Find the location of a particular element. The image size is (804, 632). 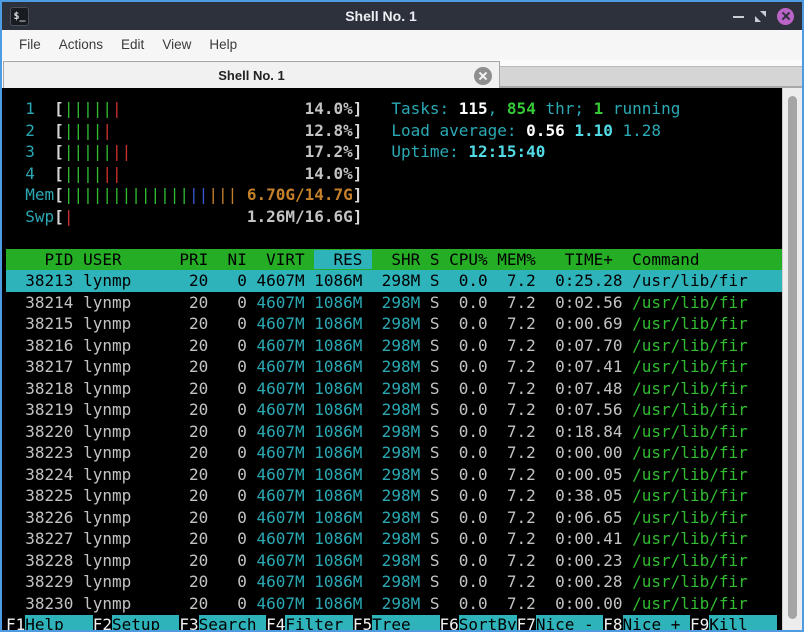

fkey-f8: F8 is located at coordinates (613, 622).